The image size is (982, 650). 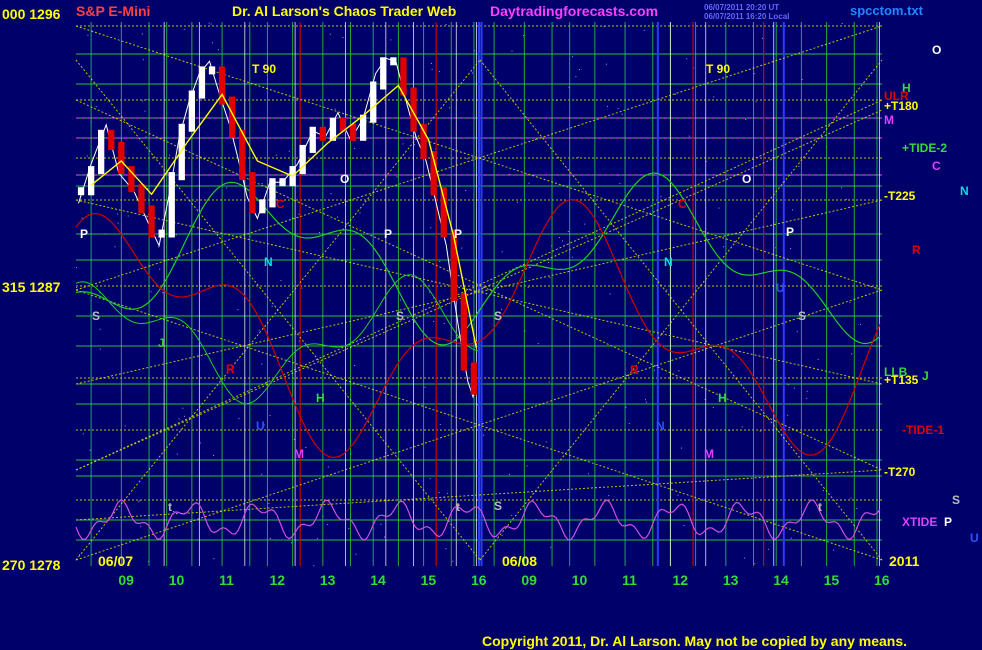 What do you see at coordinates (889, 120) in the screenshot?
I see `right-legend-label: M` at bounding box center [889, 120].